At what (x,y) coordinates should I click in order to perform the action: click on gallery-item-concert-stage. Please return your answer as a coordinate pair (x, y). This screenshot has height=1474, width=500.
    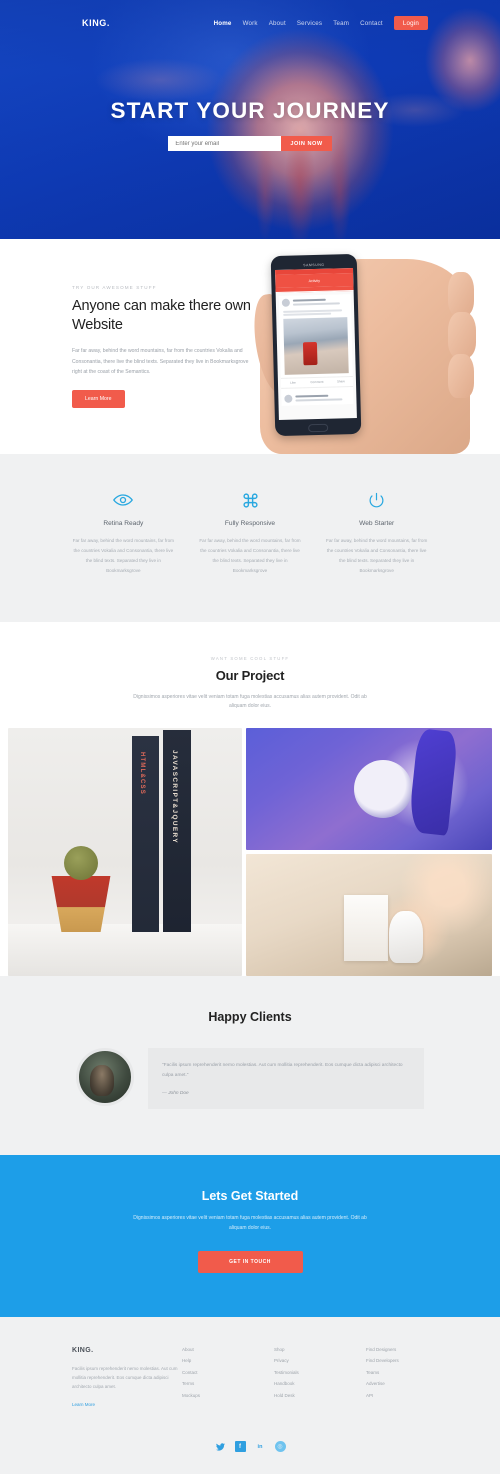
    Looking at the image, I should click on (369, 789).